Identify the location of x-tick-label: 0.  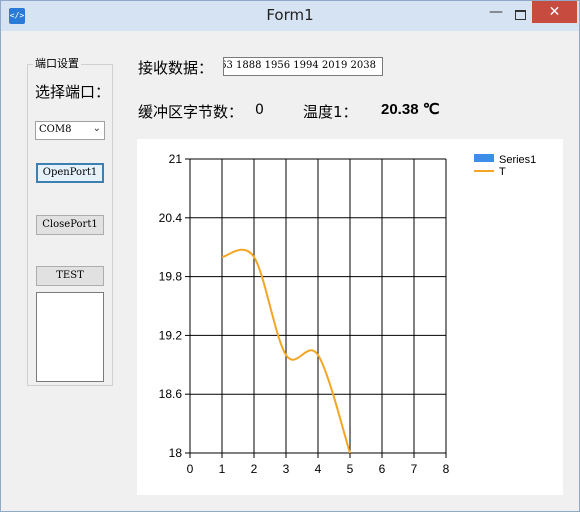
(190, 469).